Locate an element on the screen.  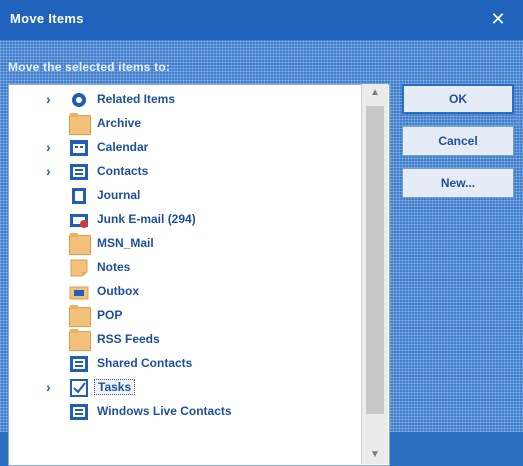
tree-item-label: MSN_Mail is located at coordinates (125, 243).